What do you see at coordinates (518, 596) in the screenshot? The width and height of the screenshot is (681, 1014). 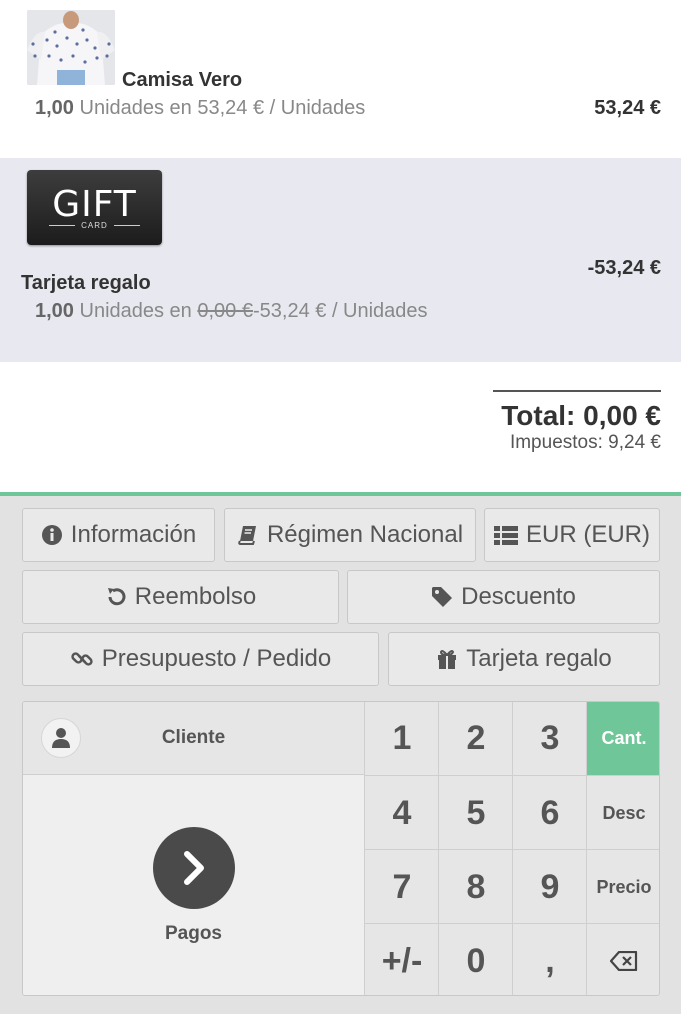 I see `discount-label: Descuento` at bounding box center [518, 596].